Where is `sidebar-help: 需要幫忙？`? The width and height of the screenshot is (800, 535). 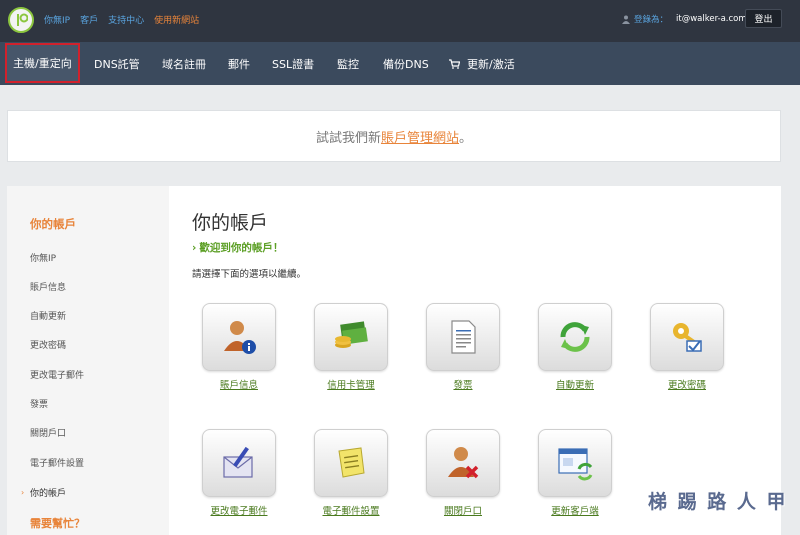 sidebar-help: 需要幫忙？ is located at coordinates (57, 523).